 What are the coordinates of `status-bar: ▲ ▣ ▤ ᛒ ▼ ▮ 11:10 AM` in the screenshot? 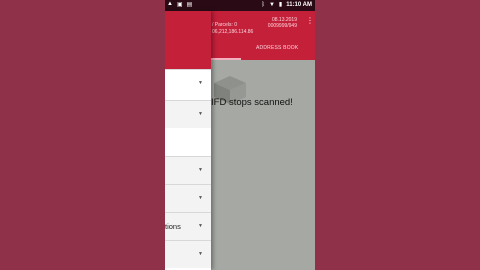 It's located at (240, 5).